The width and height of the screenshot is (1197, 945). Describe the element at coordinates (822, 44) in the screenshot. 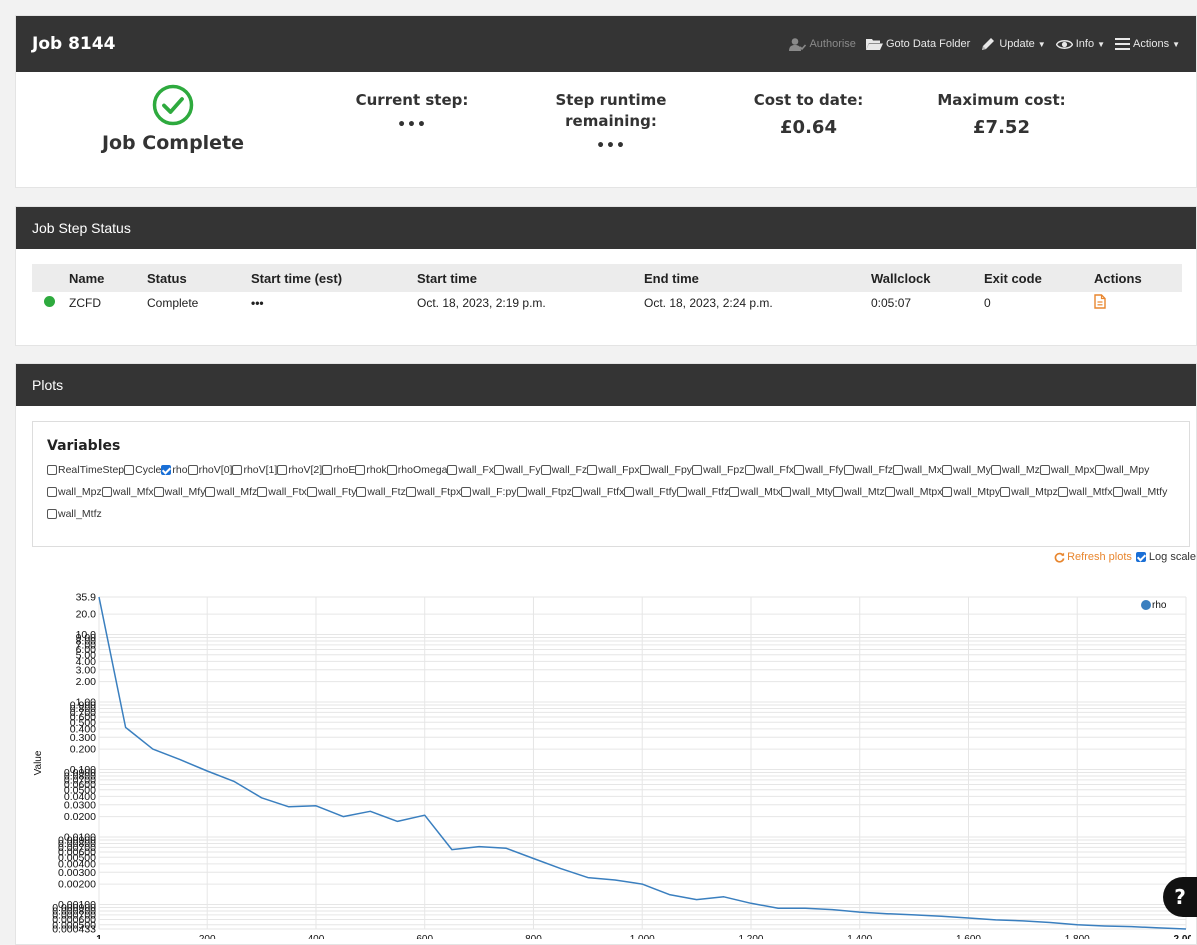

I see `authorise-button: Authorise` at that location.